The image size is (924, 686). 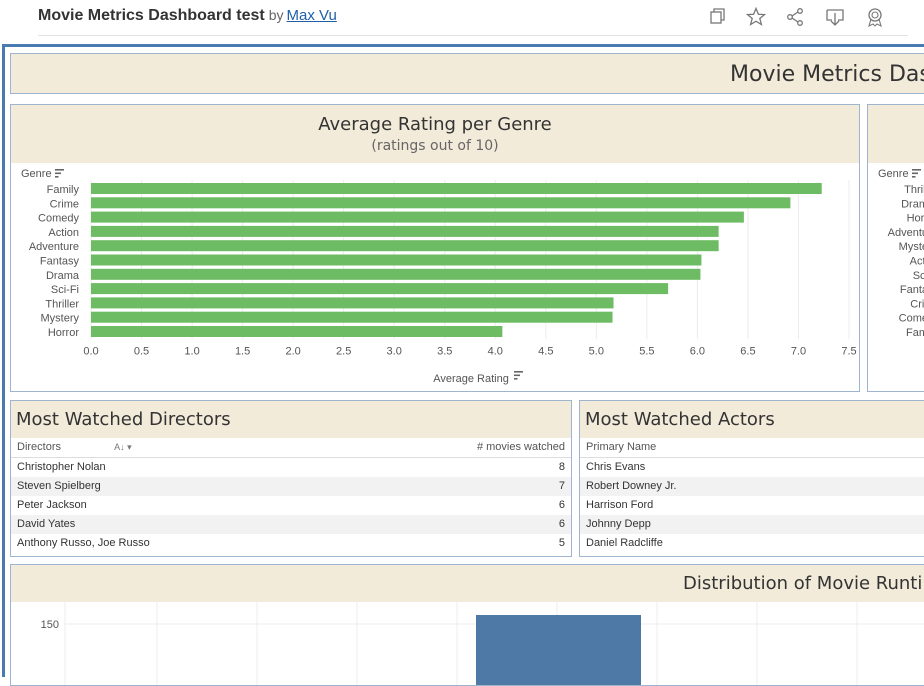 I want to click on genre-x-tick: 1.0, so click(x=191, y=351).